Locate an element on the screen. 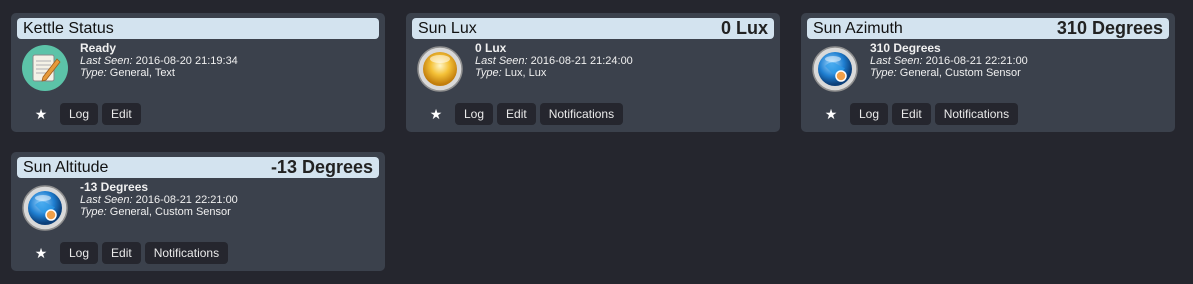 The image size is (1193, 284). device-header: Sun Lux 0 Lux is located at coordinates (593, 28).